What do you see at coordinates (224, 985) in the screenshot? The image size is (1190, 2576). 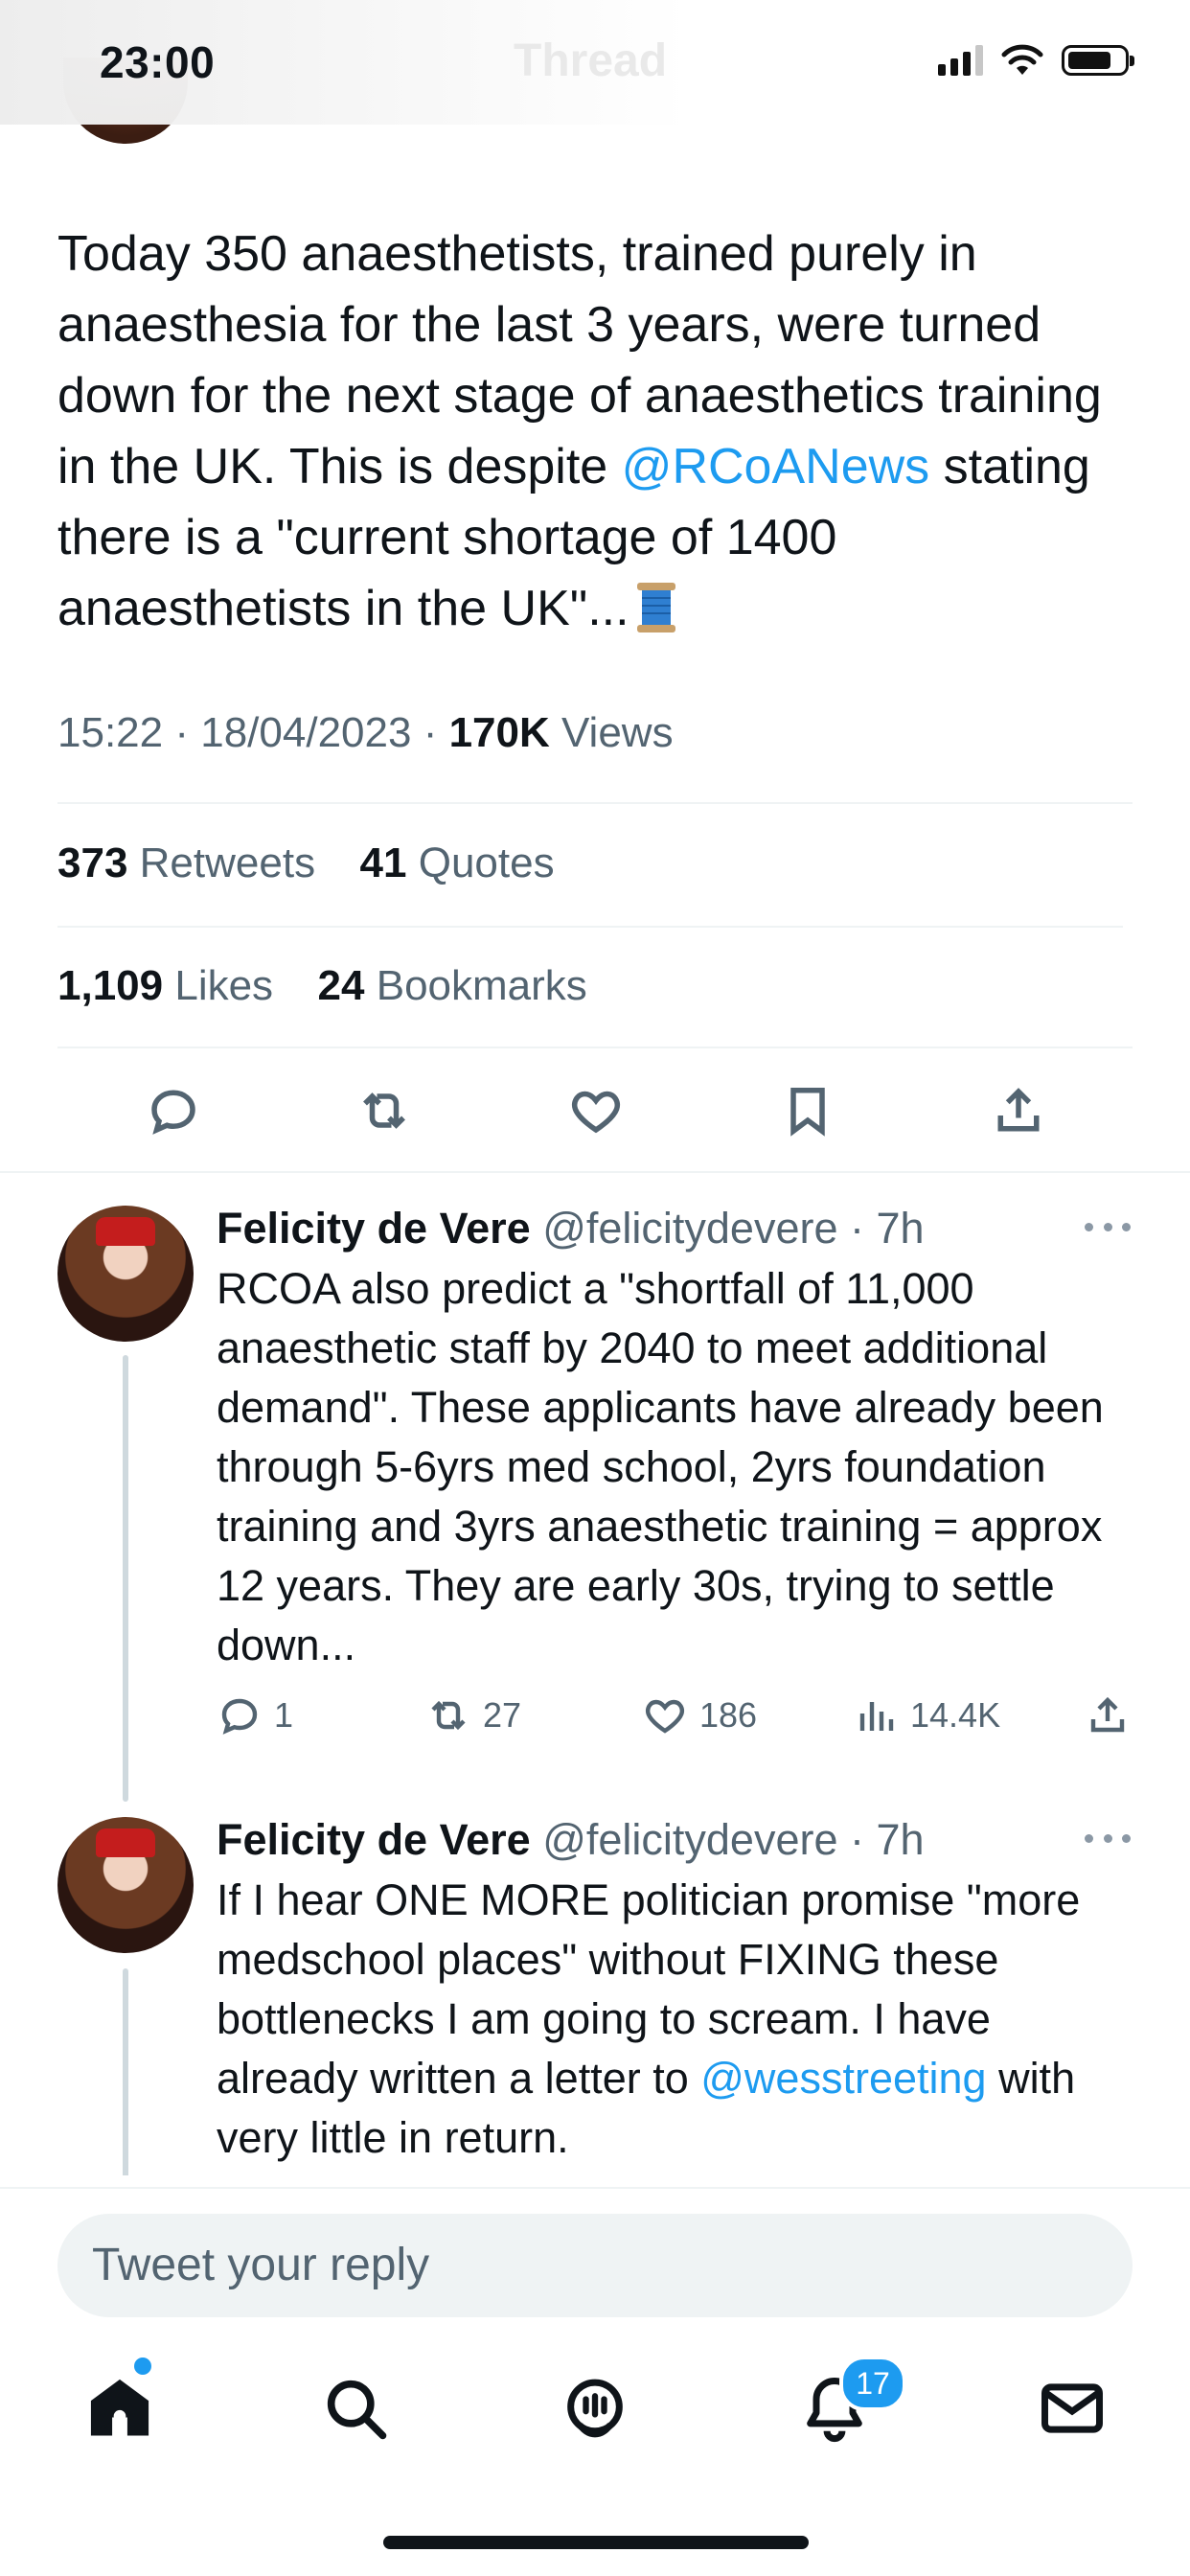 I see `likes-label: Likes` at bounding box center [224, 985].